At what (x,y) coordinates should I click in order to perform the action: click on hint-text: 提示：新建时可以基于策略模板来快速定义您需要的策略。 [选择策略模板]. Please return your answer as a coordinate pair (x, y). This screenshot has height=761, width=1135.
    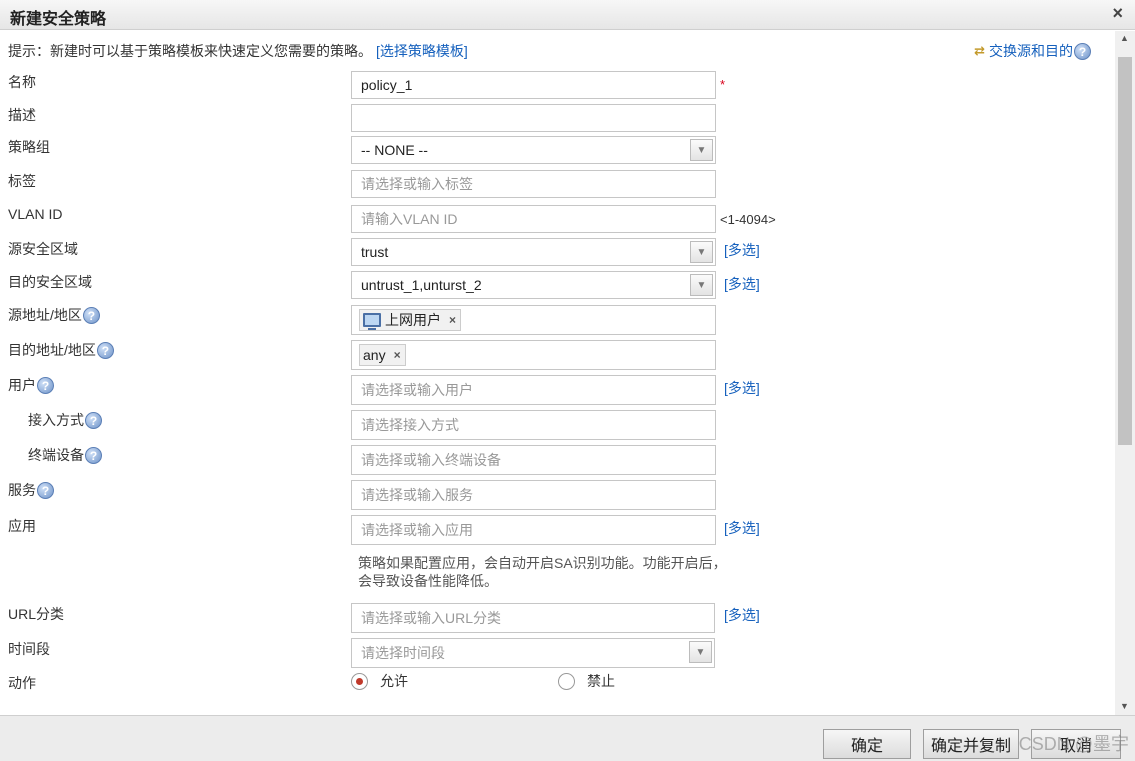
    Looking at the image, I should click on (238, 51).